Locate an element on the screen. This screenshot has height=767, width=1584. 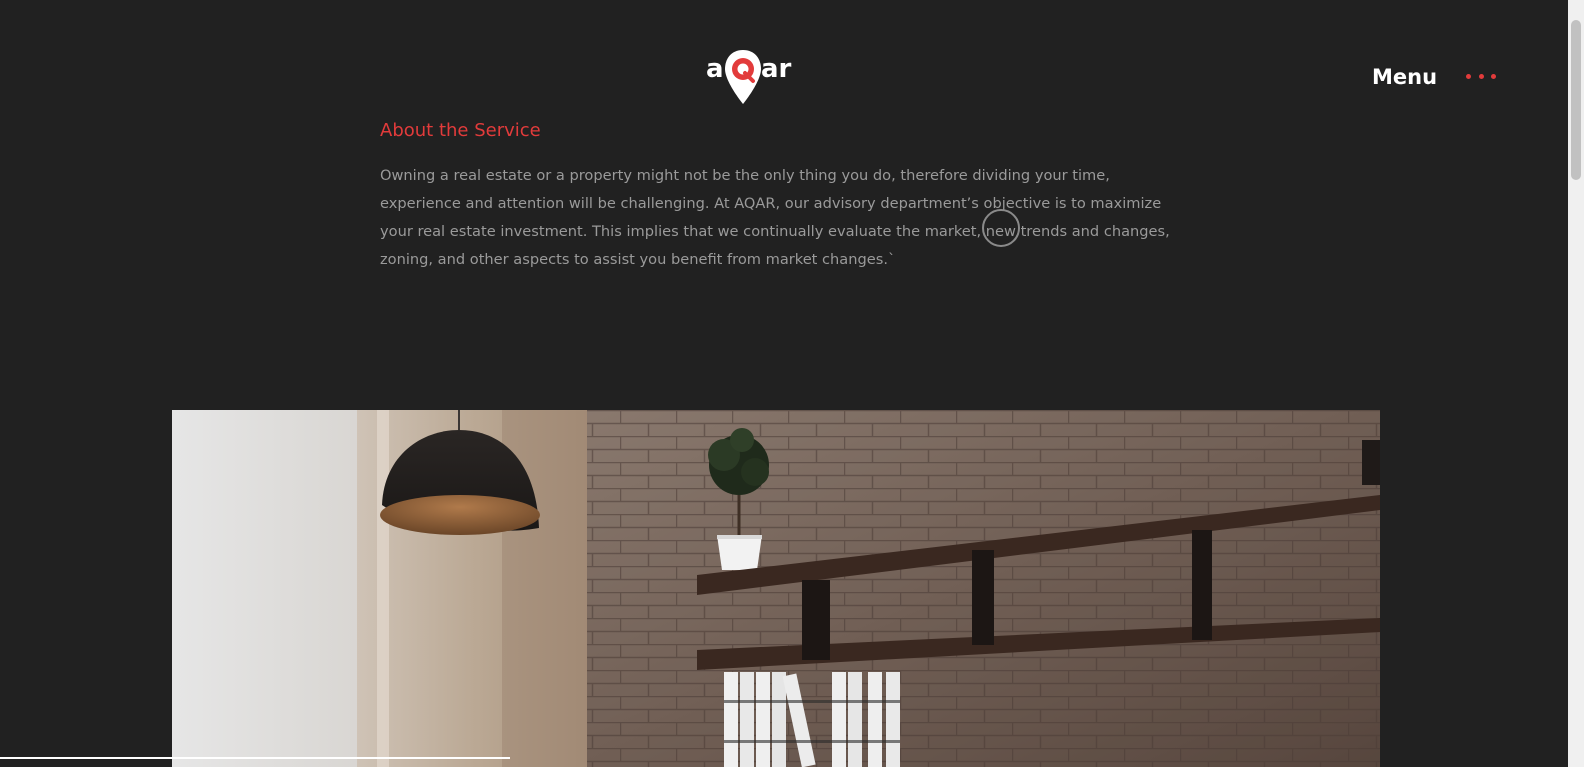
three-dots-icon is located at coordinates (1481, 77).